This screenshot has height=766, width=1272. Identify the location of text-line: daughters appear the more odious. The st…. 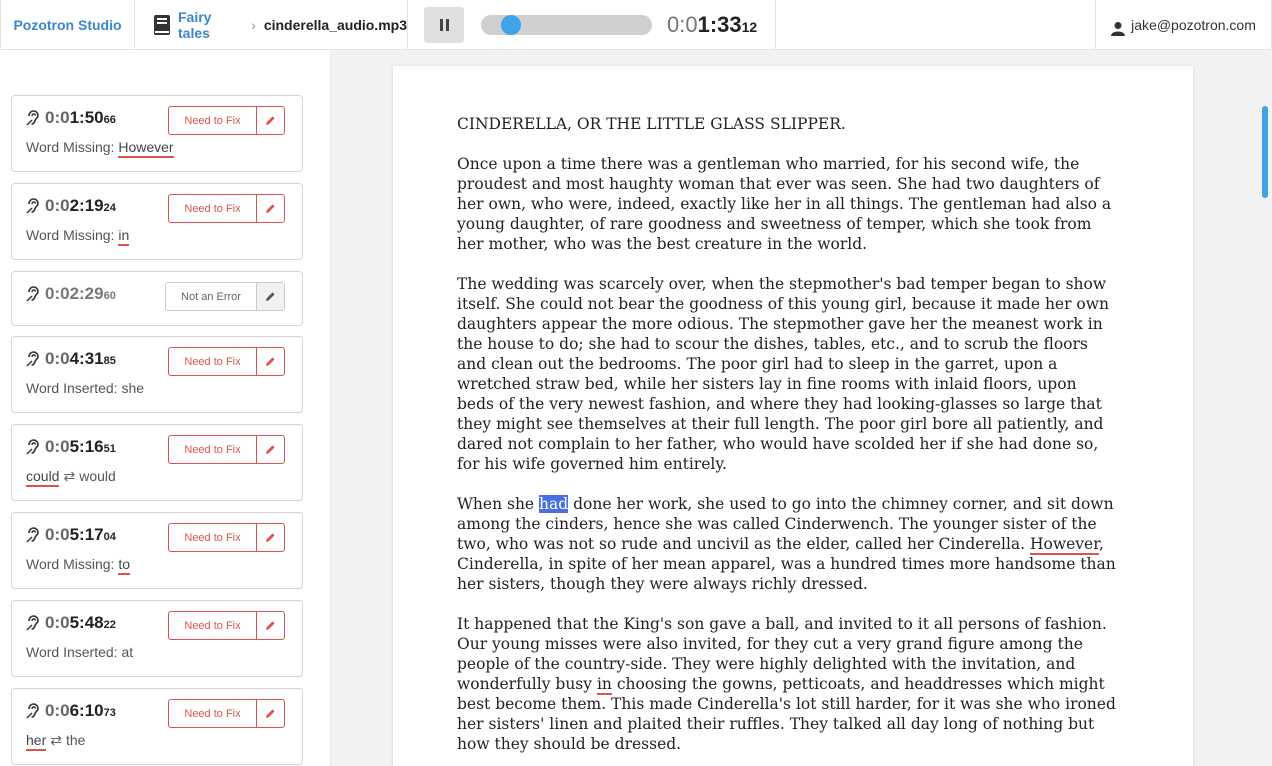
(780, 324).